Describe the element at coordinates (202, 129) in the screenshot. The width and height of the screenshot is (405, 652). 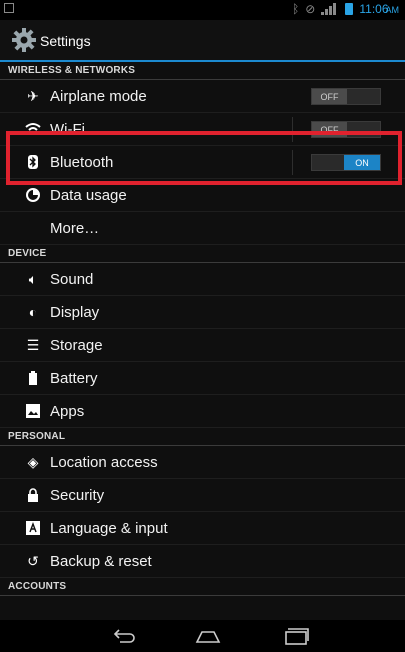
I see `settings-item-wifi: Wi-Fi OFF` at that location.